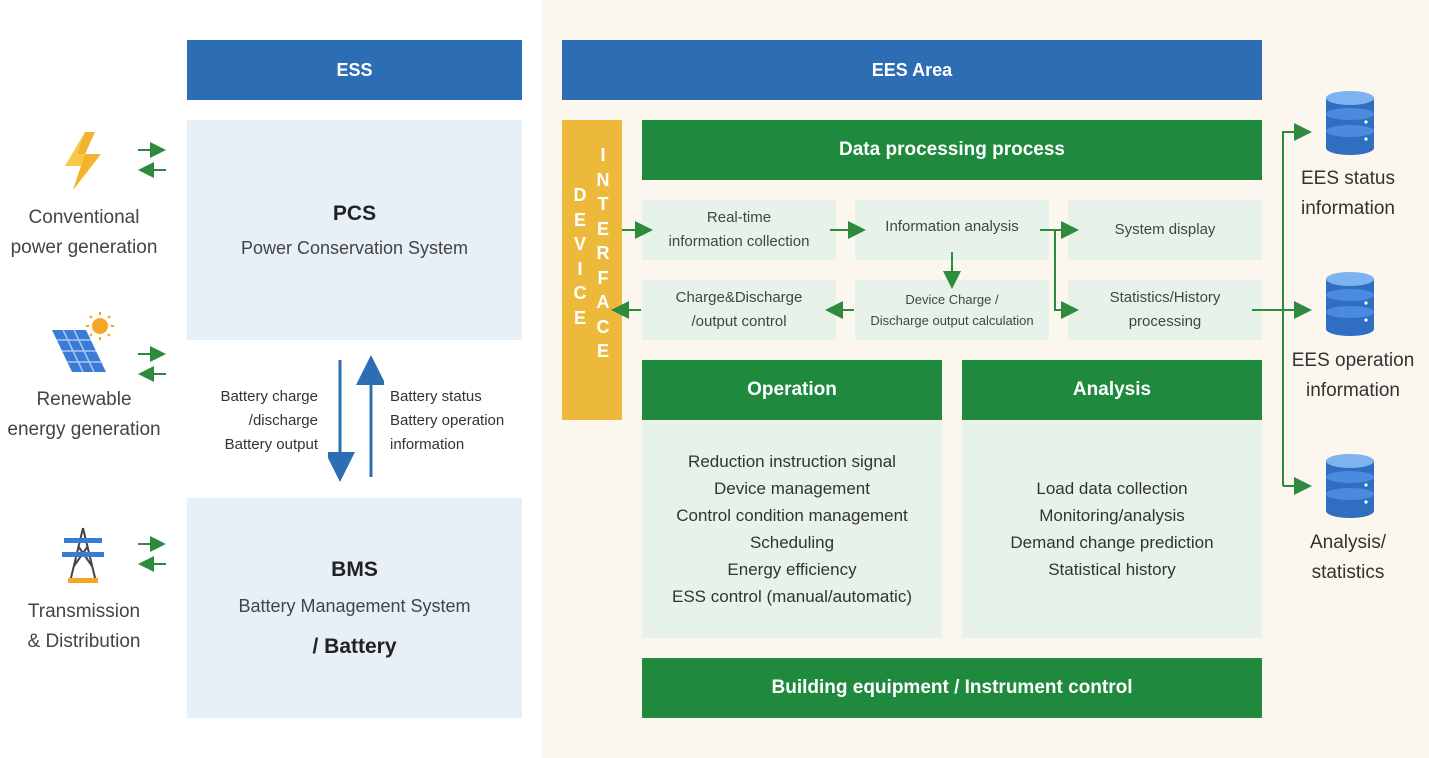 The image size is (1429, 758). Describe the element at coordinates (1353, 375) in the screenshot. I see `db-label-operation: EES operation information` at that location.